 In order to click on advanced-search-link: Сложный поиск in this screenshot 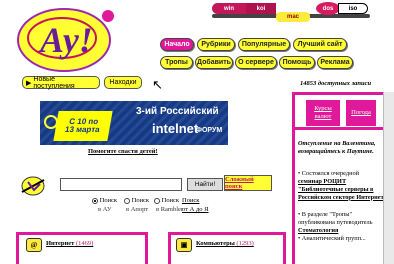, I will do `click(248, 183)`.